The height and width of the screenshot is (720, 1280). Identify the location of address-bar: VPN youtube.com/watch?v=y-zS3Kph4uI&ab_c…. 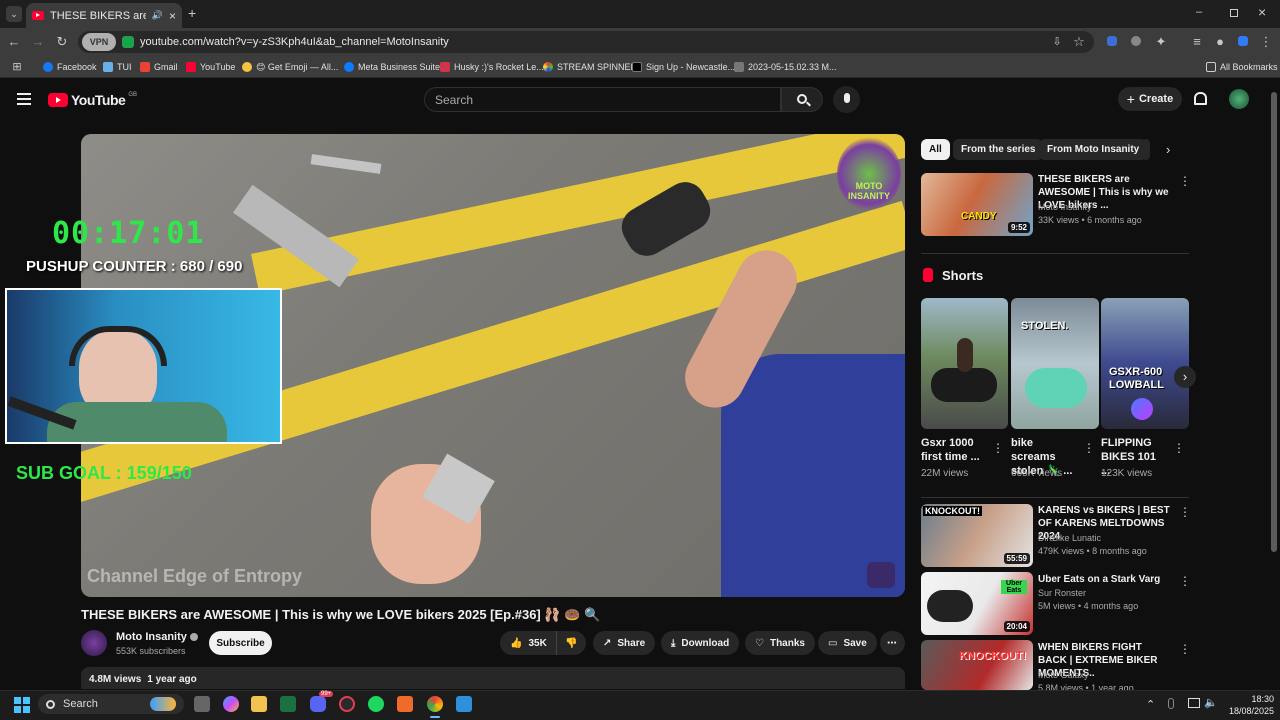
(586, 42).